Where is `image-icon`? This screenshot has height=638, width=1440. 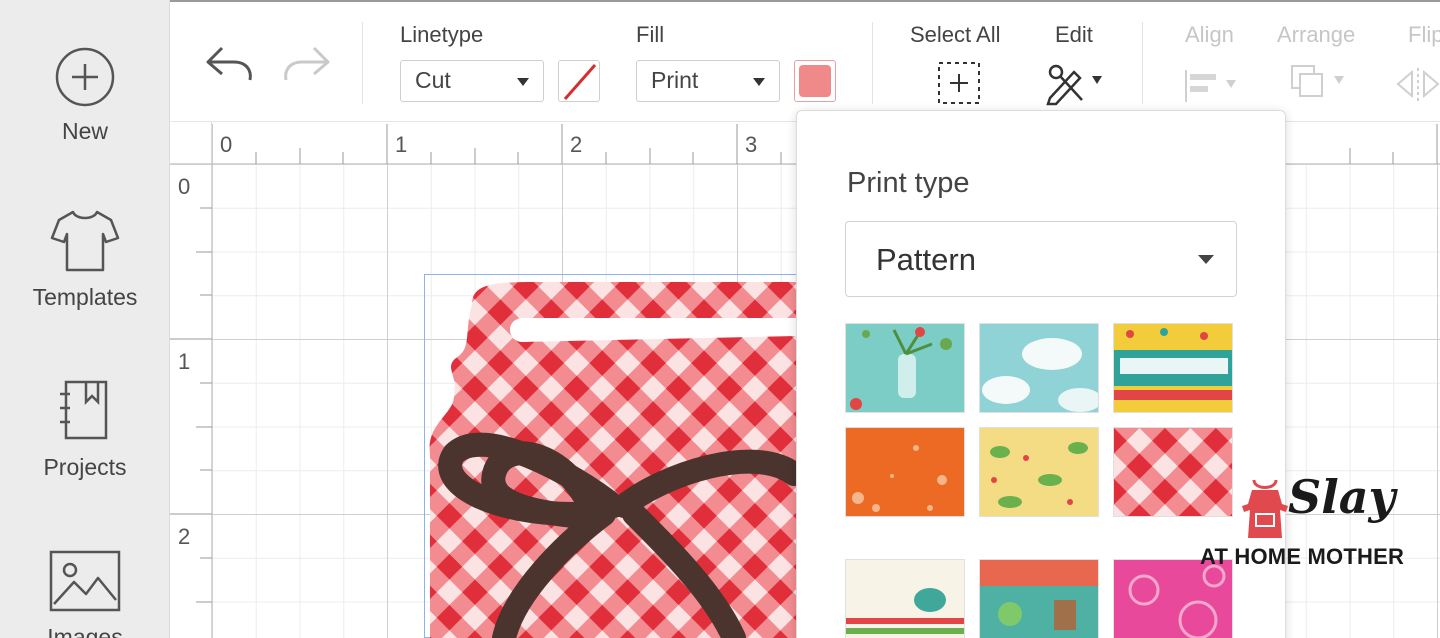 image-icon is located at coordinates (85, 581).